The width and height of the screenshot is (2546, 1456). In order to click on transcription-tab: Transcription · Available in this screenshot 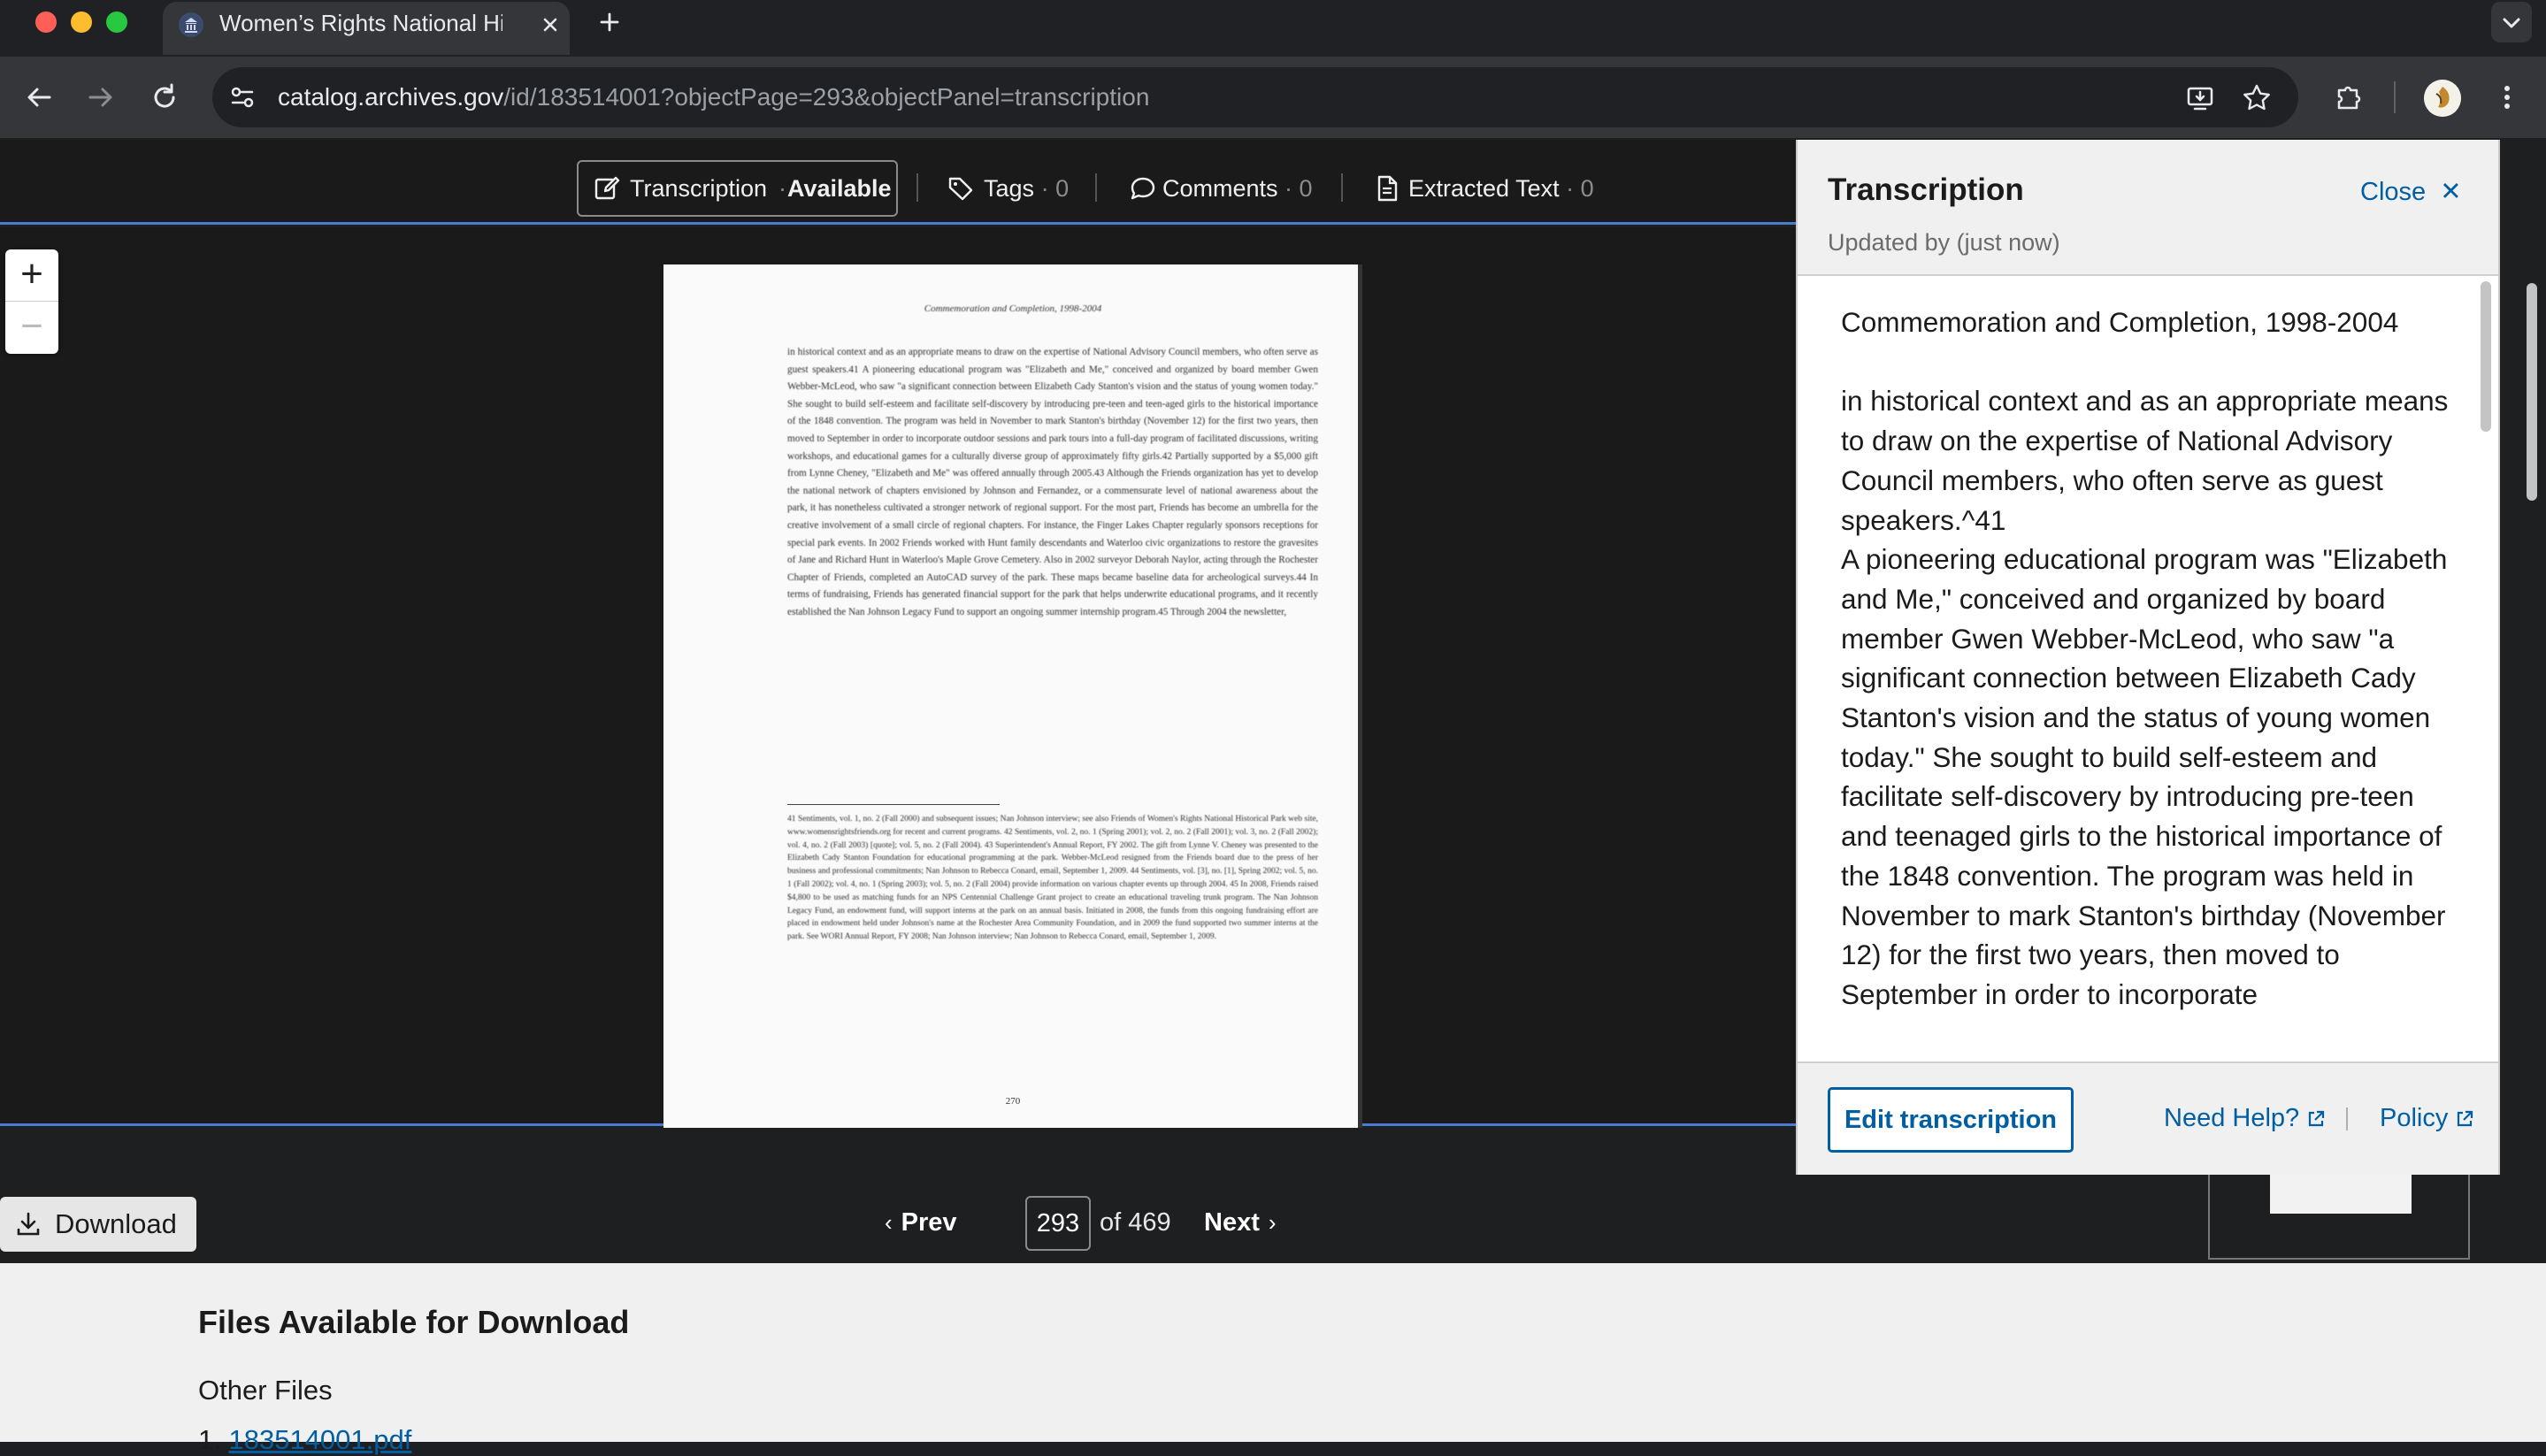, I will do `click(737, 188)`.